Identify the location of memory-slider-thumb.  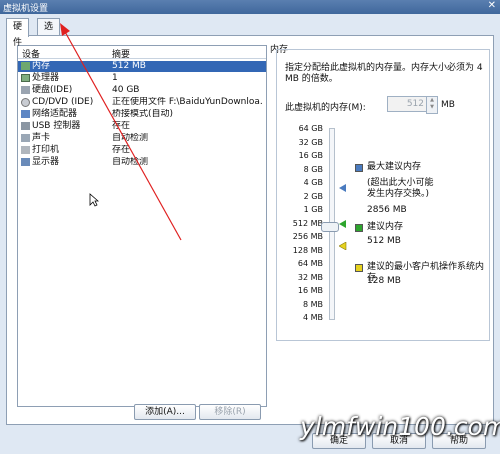
(330, 227).